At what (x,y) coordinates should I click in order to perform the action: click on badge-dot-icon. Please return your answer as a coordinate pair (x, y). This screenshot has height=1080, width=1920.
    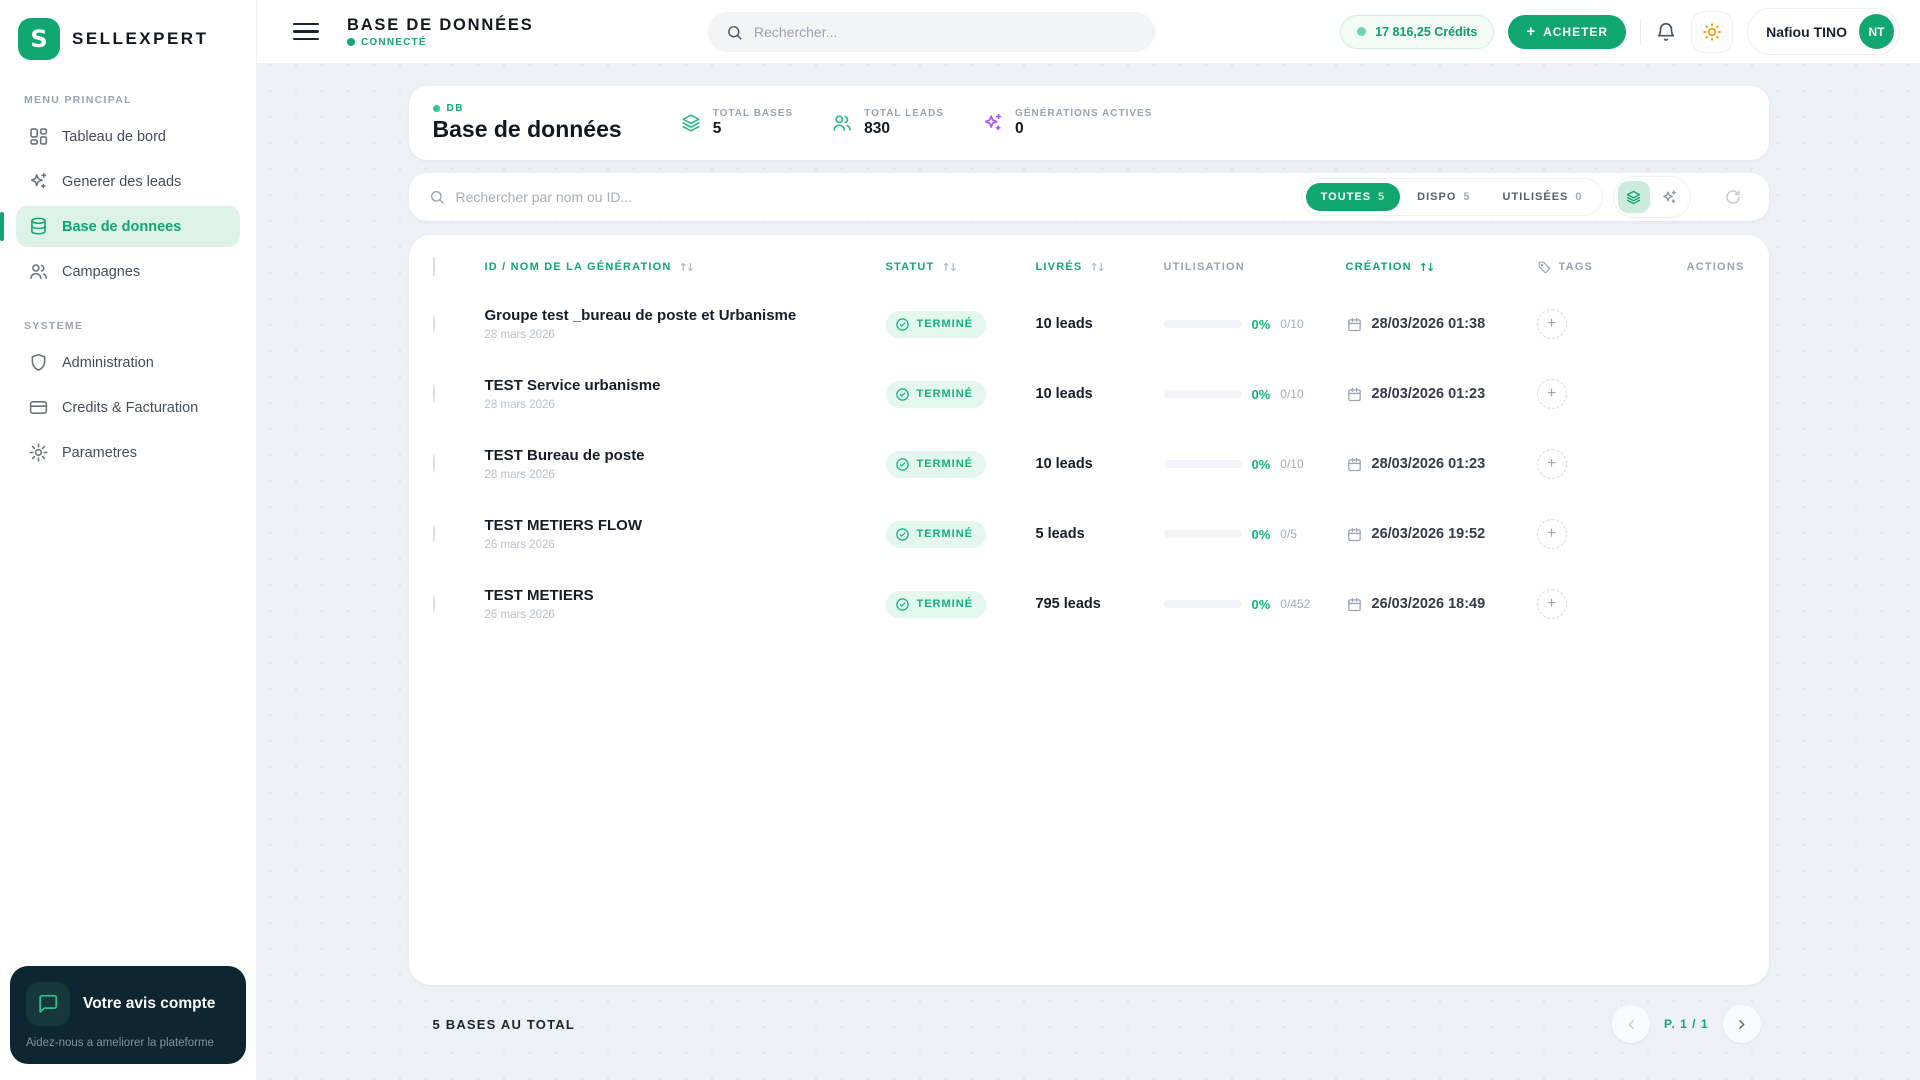
    Looking at the image, I should click on (436, 108).